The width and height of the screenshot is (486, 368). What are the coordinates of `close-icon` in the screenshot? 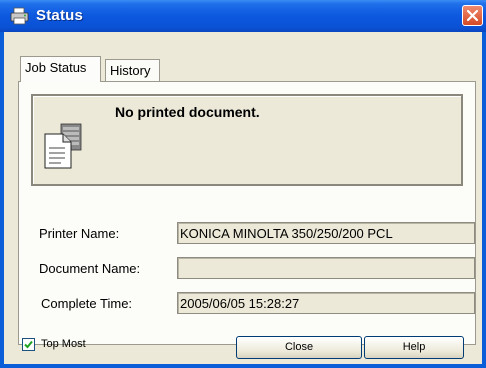 It's located at (472, 15).